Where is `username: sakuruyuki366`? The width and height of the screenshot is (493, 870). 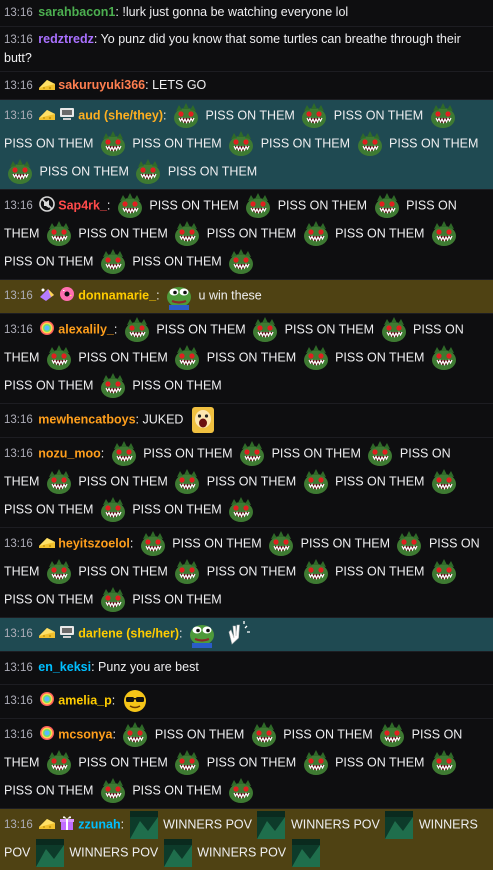 username: sakuruyuki366 is located at coordinates (101, 85).